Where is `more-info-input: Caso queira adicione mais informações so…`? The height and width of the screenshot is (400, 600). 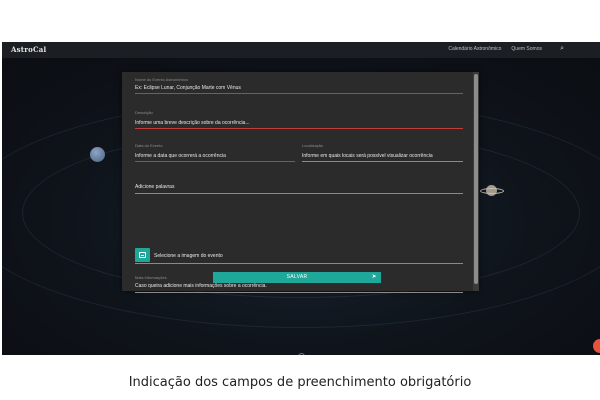 more-info-input: Caso queira adicione mais informações so… is located at coordinates (201, 286).